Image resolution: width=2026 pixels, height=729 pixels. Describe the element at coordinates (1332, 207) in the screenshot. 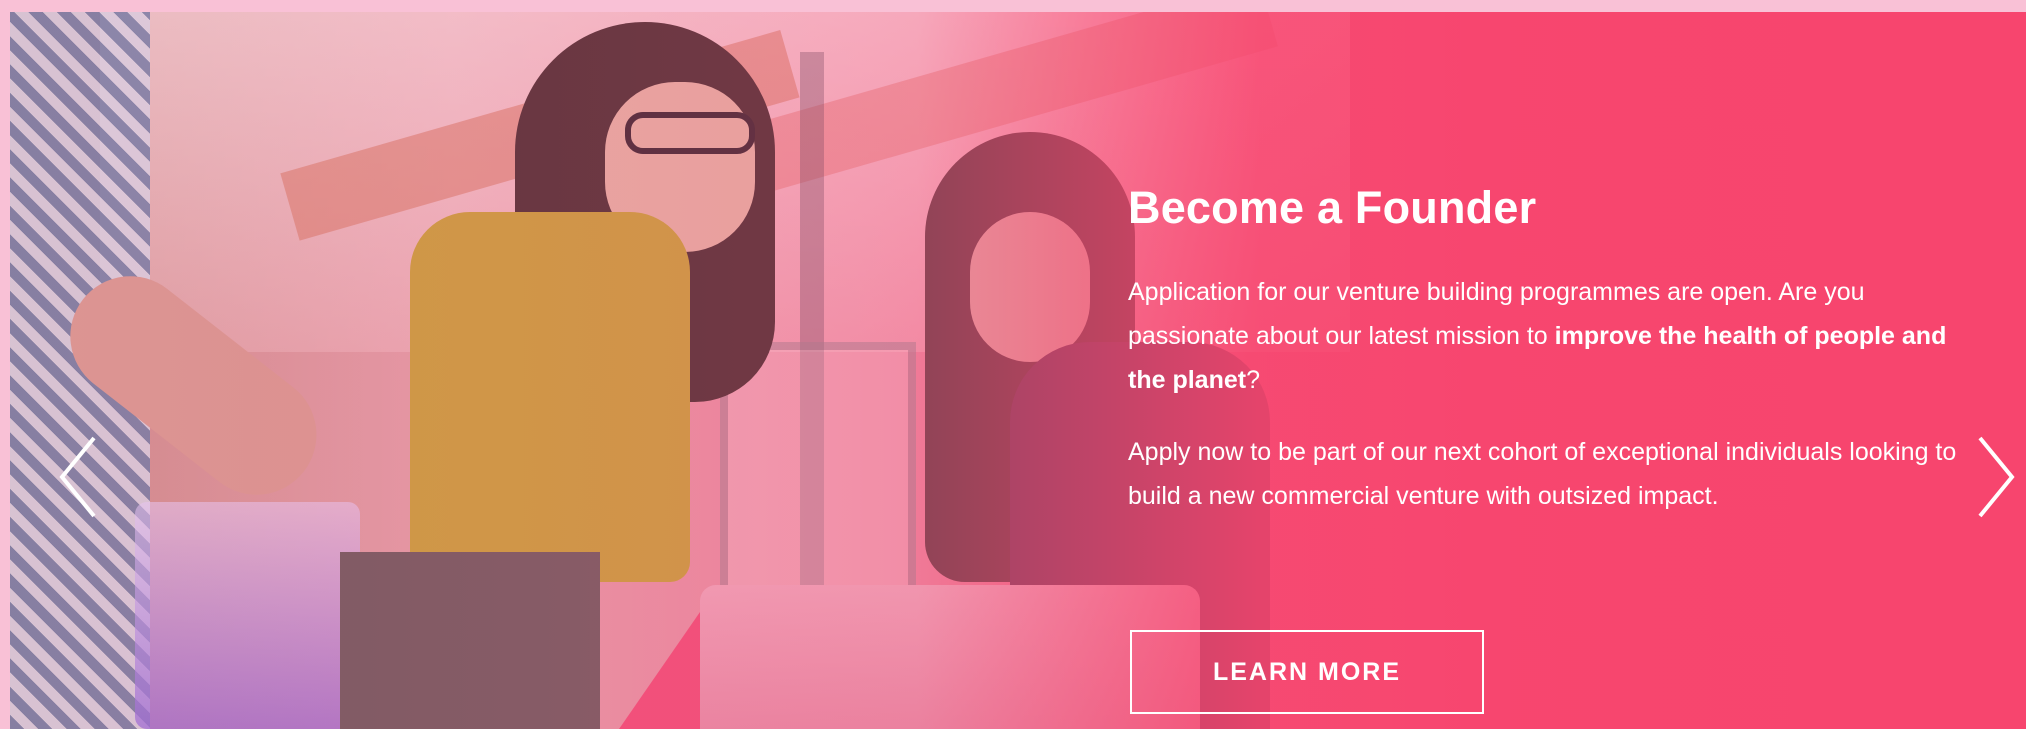

I see `slide-title: Become a Founder` at that location.